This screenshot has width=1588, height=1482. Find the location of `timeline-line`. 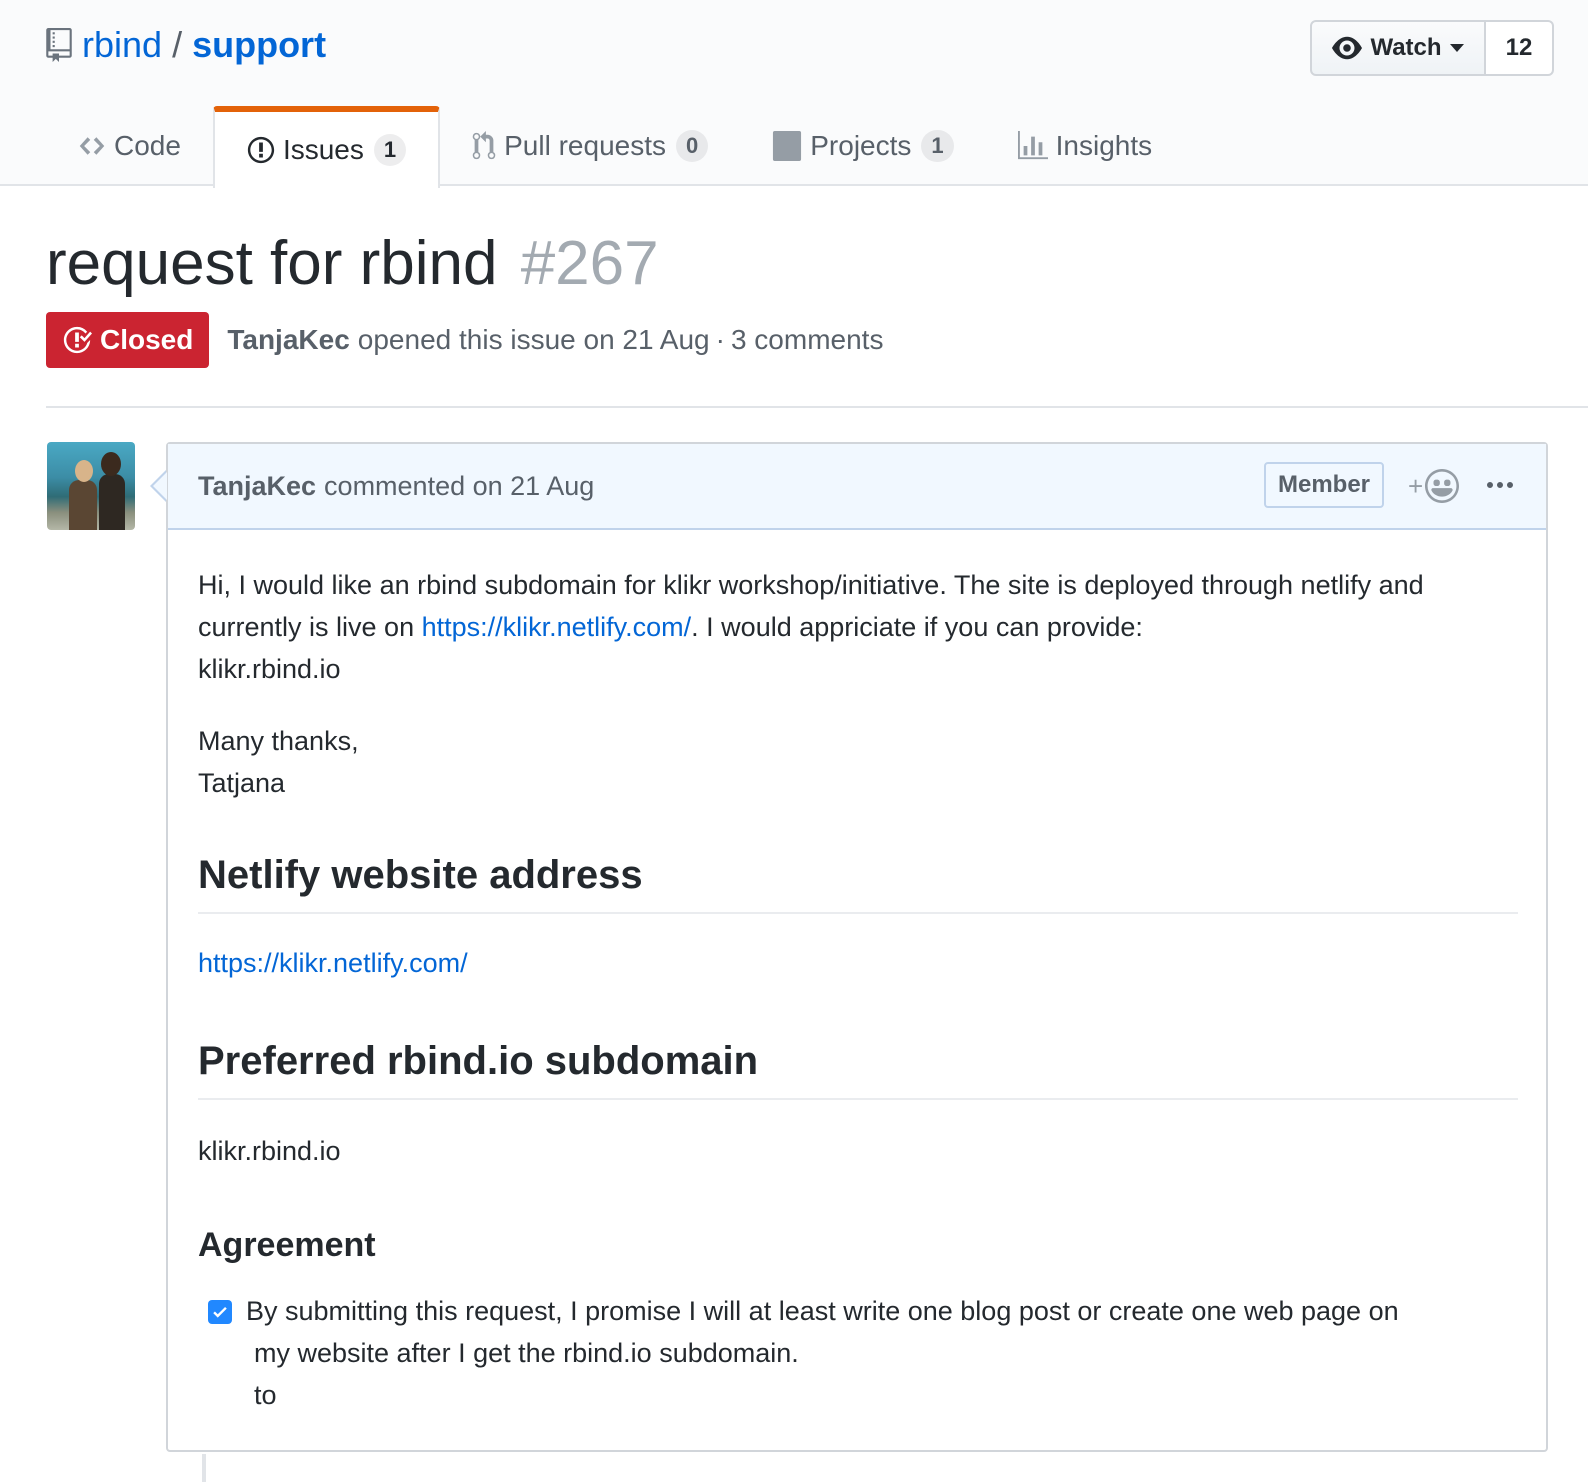

timeline-line is located at coordinates (204, 1468).